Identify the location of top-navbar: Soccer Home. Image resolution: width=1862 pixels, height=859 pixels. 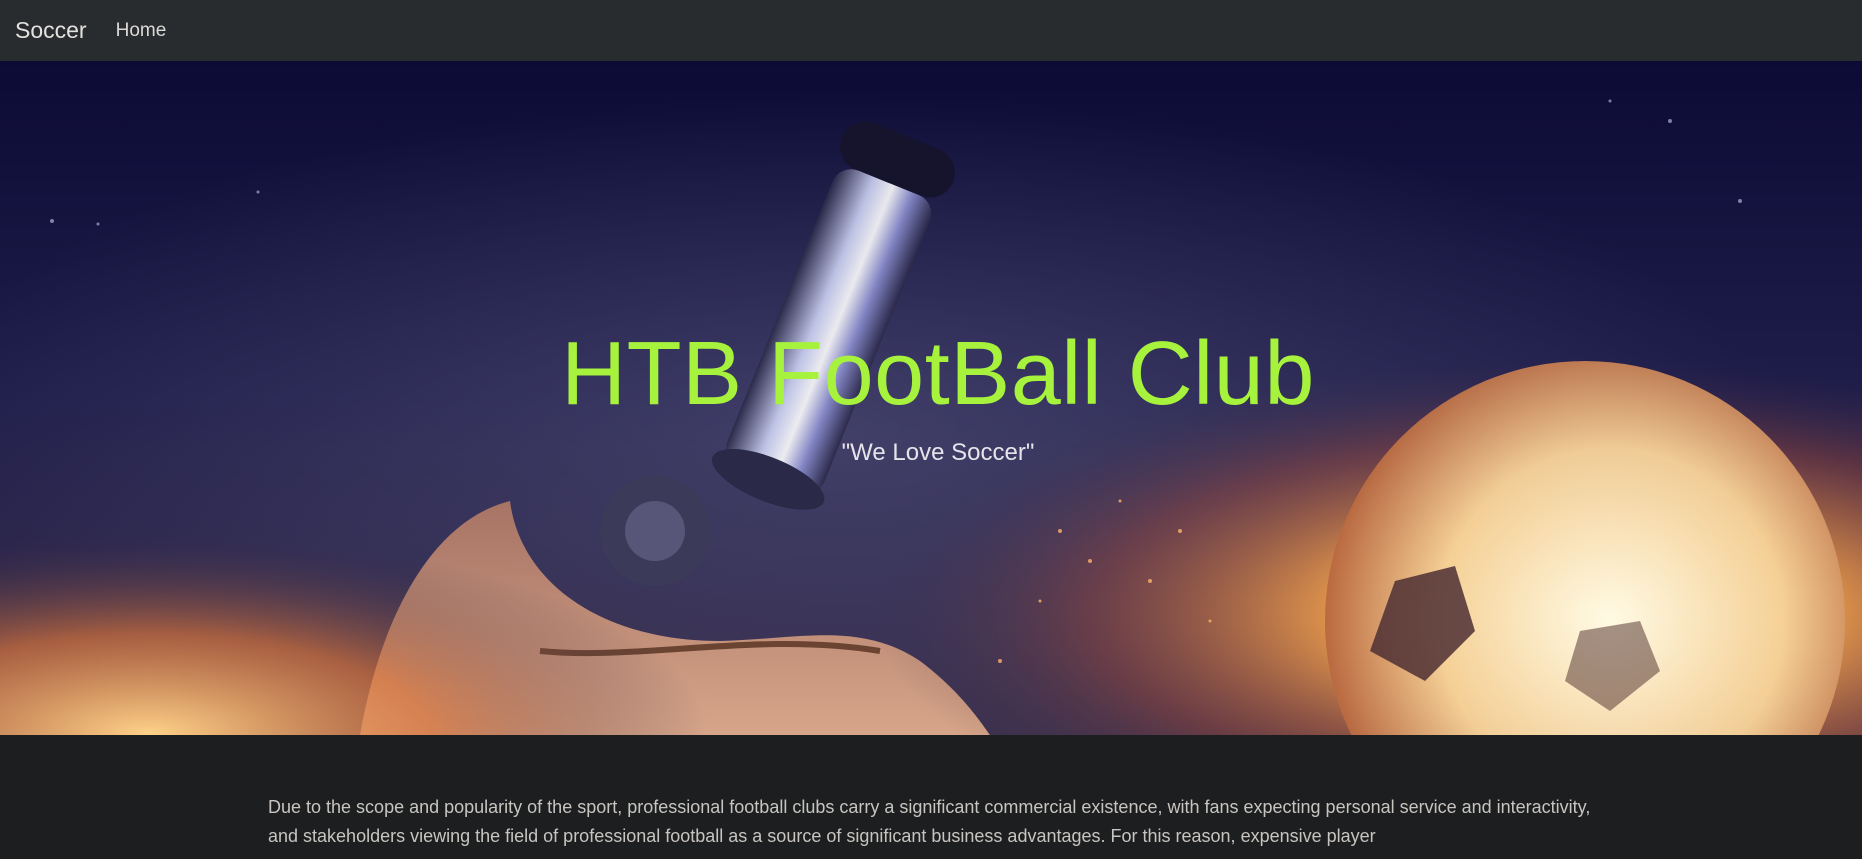
(931, 30).